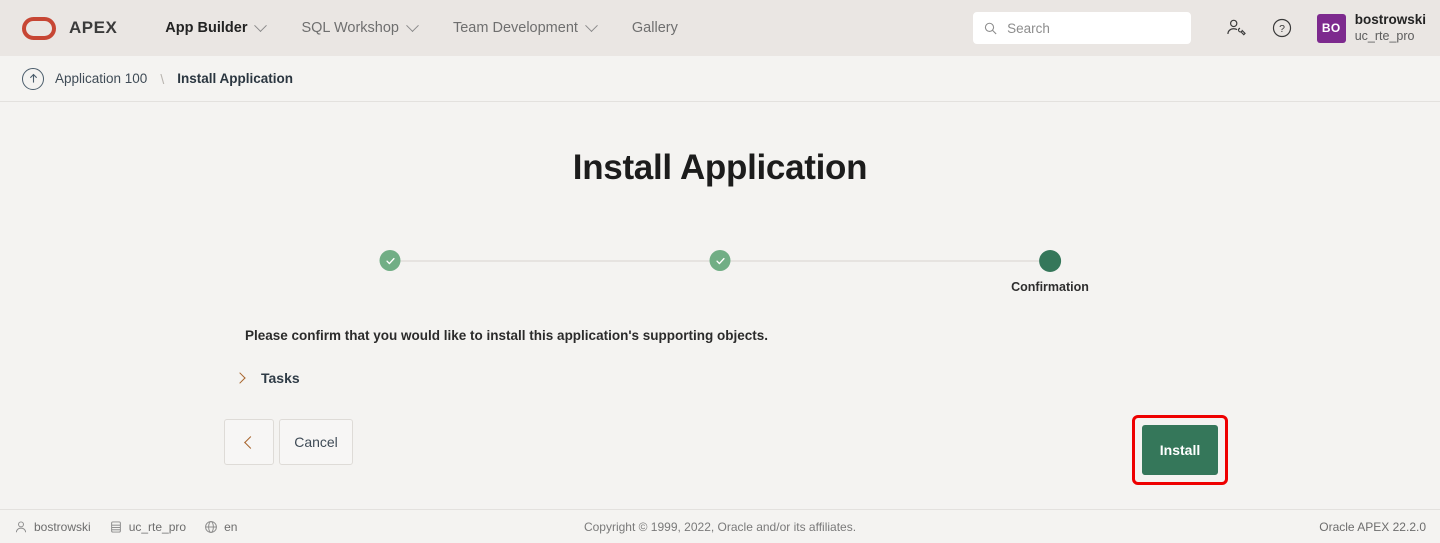 The height and width of the screenshot is (543, 1440). I want to click on breadcrumb-item-install-application: Install Application, so click(235, 78).